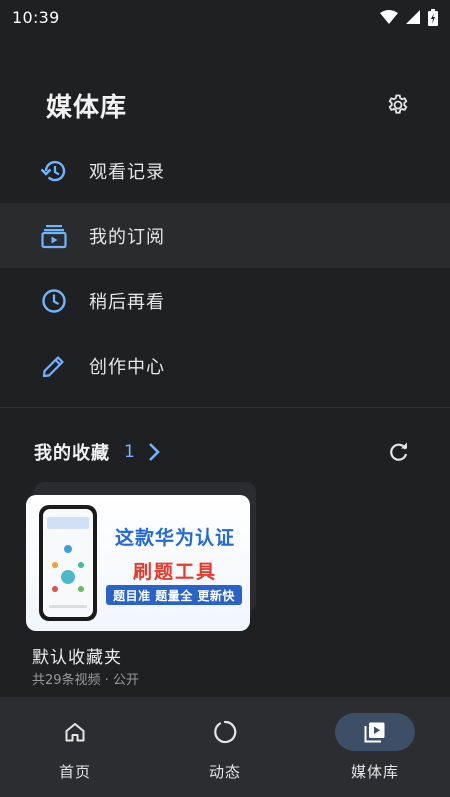 This screenshot has height=797, width=450. What do you see at coordinates (54, 366) in the screenshot?
I see `pencil-icon` at bounding box center [54, 366].